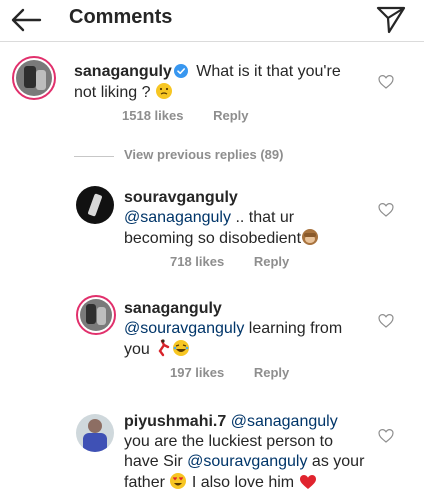 Image resolution: width=424 pixels, height=496 pixels. I want to click on likes-count: 718 likes, so click(197, 261).